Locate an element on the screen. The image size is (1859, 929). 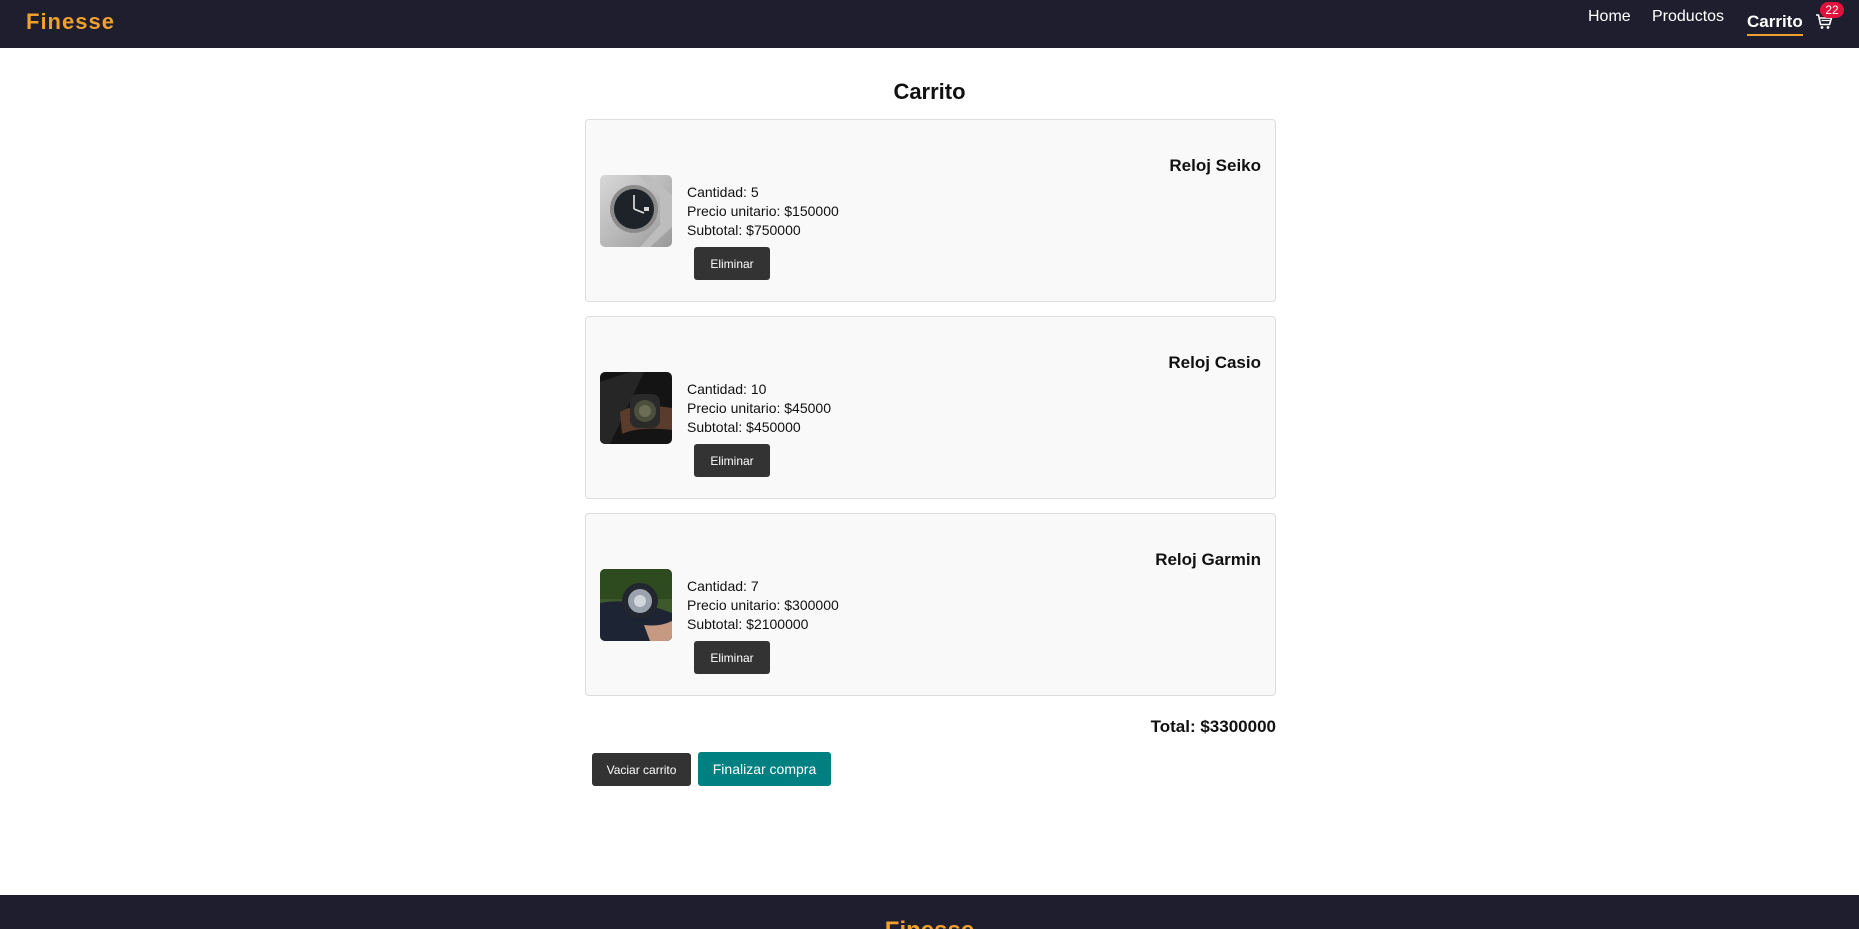
item-unit-price: Precio unitario: $300000 is located at coordinates (763, 605).